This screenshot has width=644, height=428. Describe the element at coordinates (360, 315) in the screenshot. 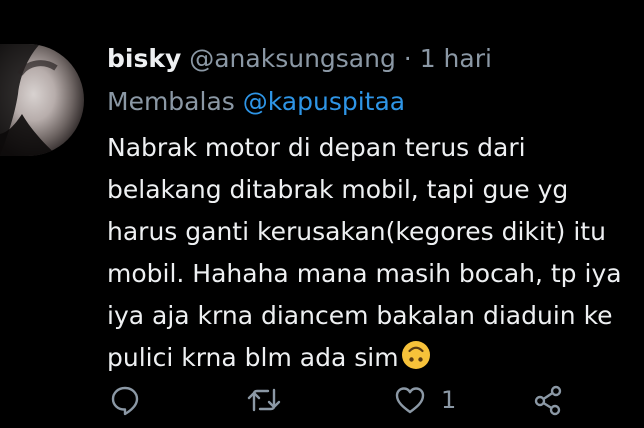

I see `tweet-text-line: iya aja krna diancem bakalan diaduin ke` at that location.